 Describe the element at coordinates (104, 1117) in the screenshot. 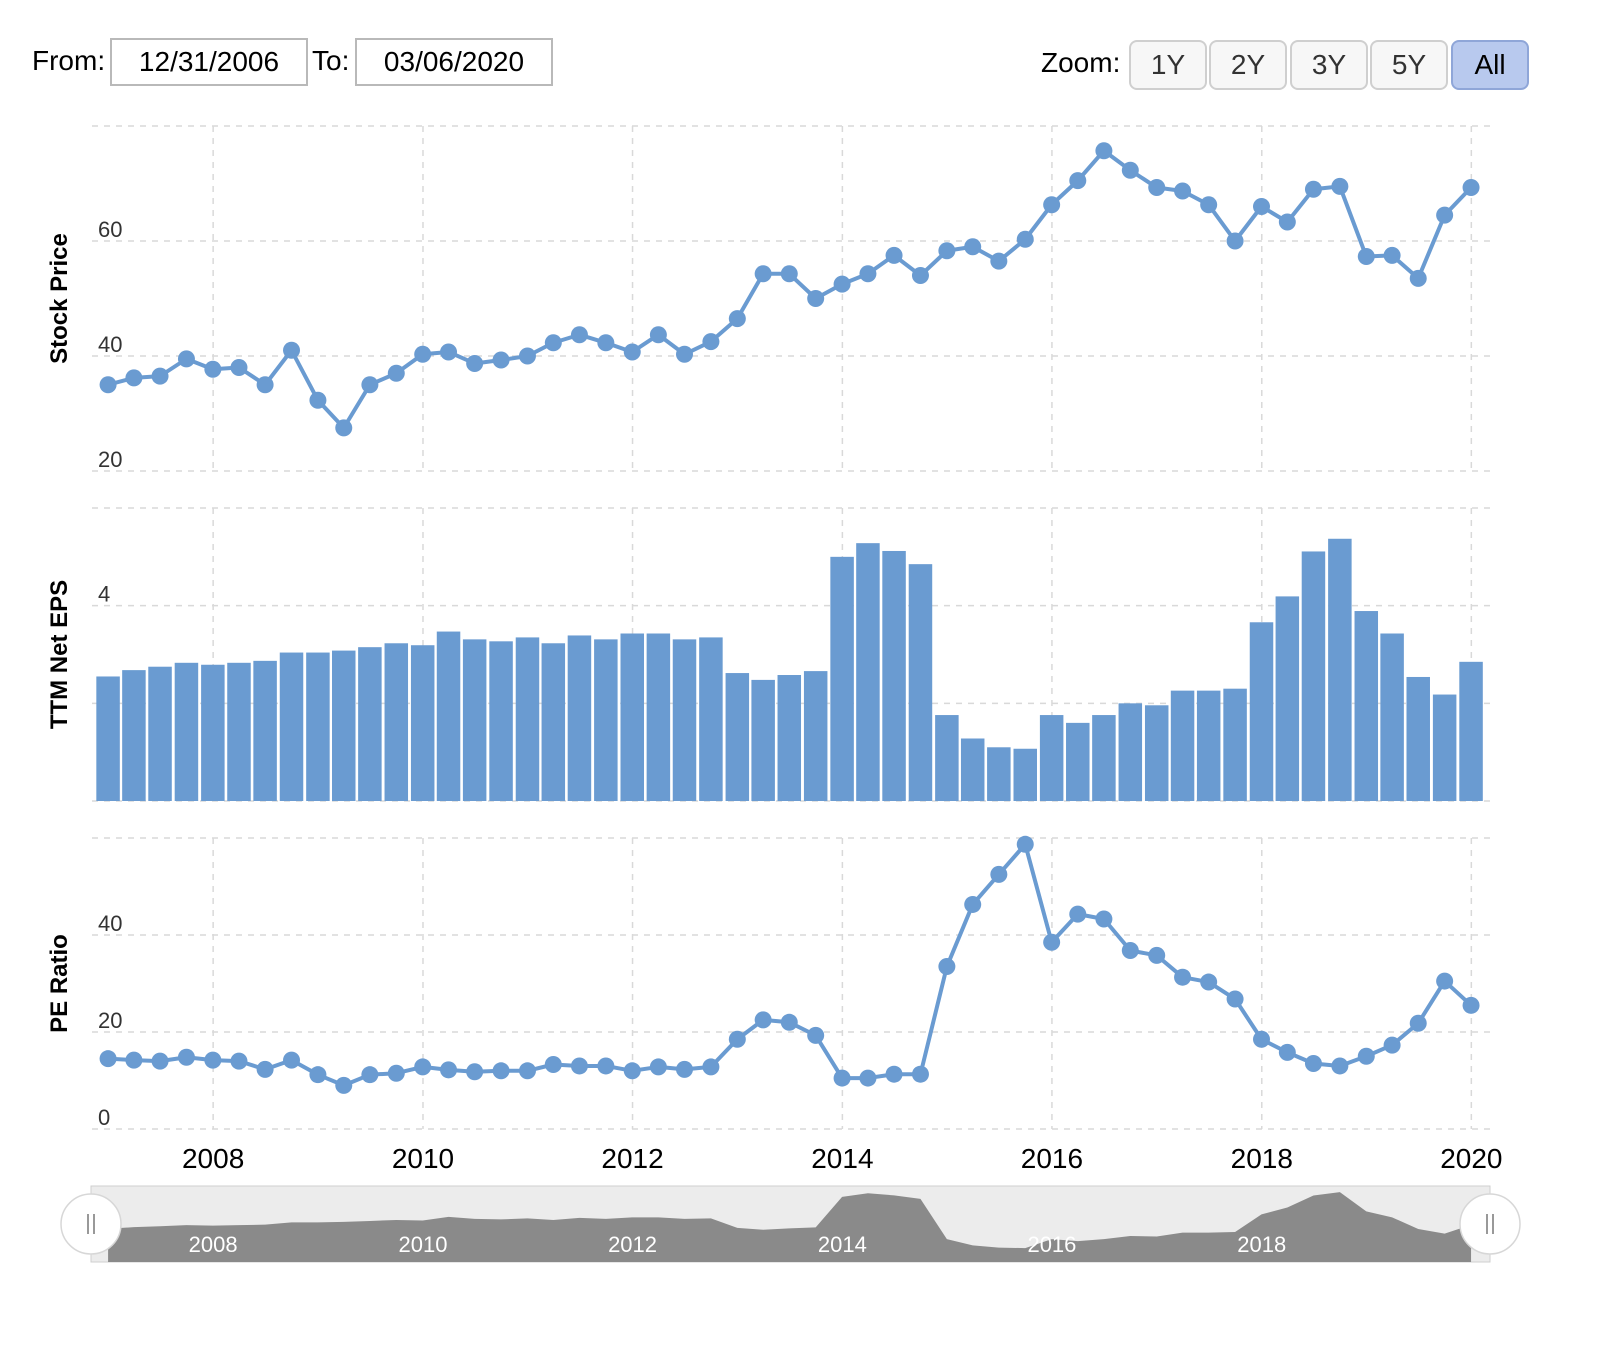

I see `y-tick-label: 0` at that location.